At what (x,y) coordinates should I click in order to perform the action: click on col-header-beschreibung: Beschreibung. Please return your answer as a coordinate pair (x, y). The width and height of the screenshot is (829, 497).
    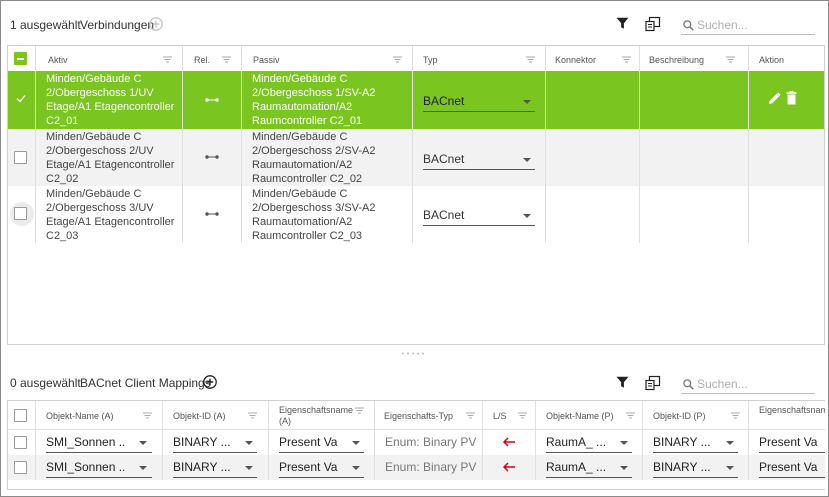
    Looking at the image, I should click on (676, 60).